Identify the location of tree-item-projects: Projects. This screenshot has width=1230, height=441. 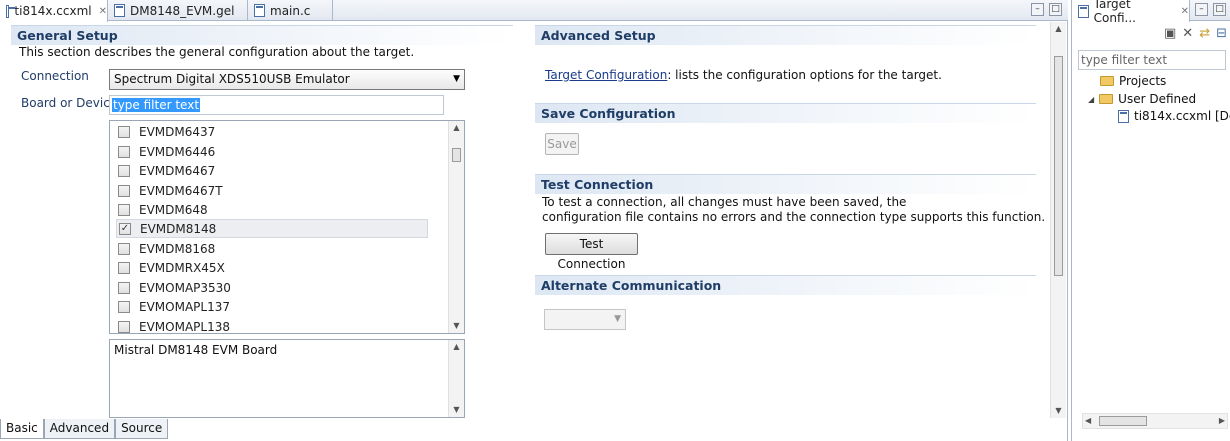
(1133, 81).